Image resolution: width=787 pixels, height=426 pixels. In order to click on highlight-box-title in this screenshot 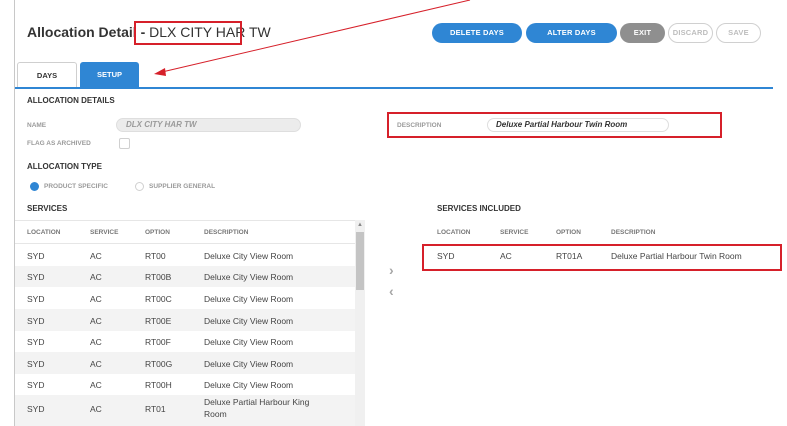, I will do `click(188, 33)`.